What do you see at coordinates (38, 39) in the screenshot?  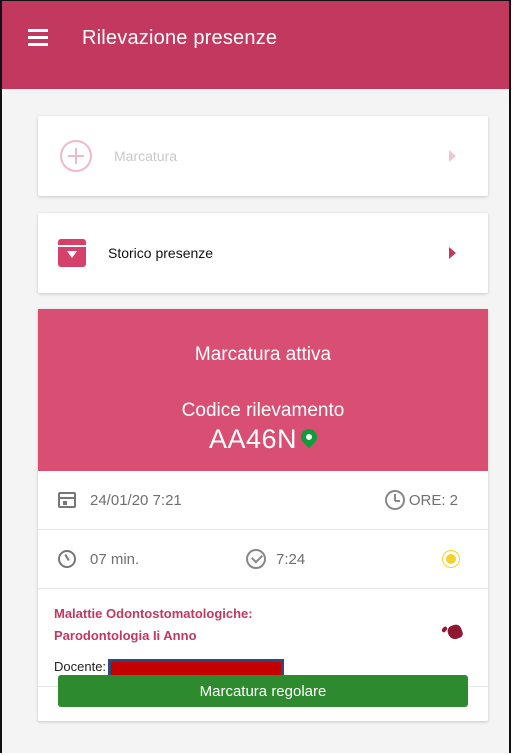 I see `menu-icon` at bounding box center [38, 39].